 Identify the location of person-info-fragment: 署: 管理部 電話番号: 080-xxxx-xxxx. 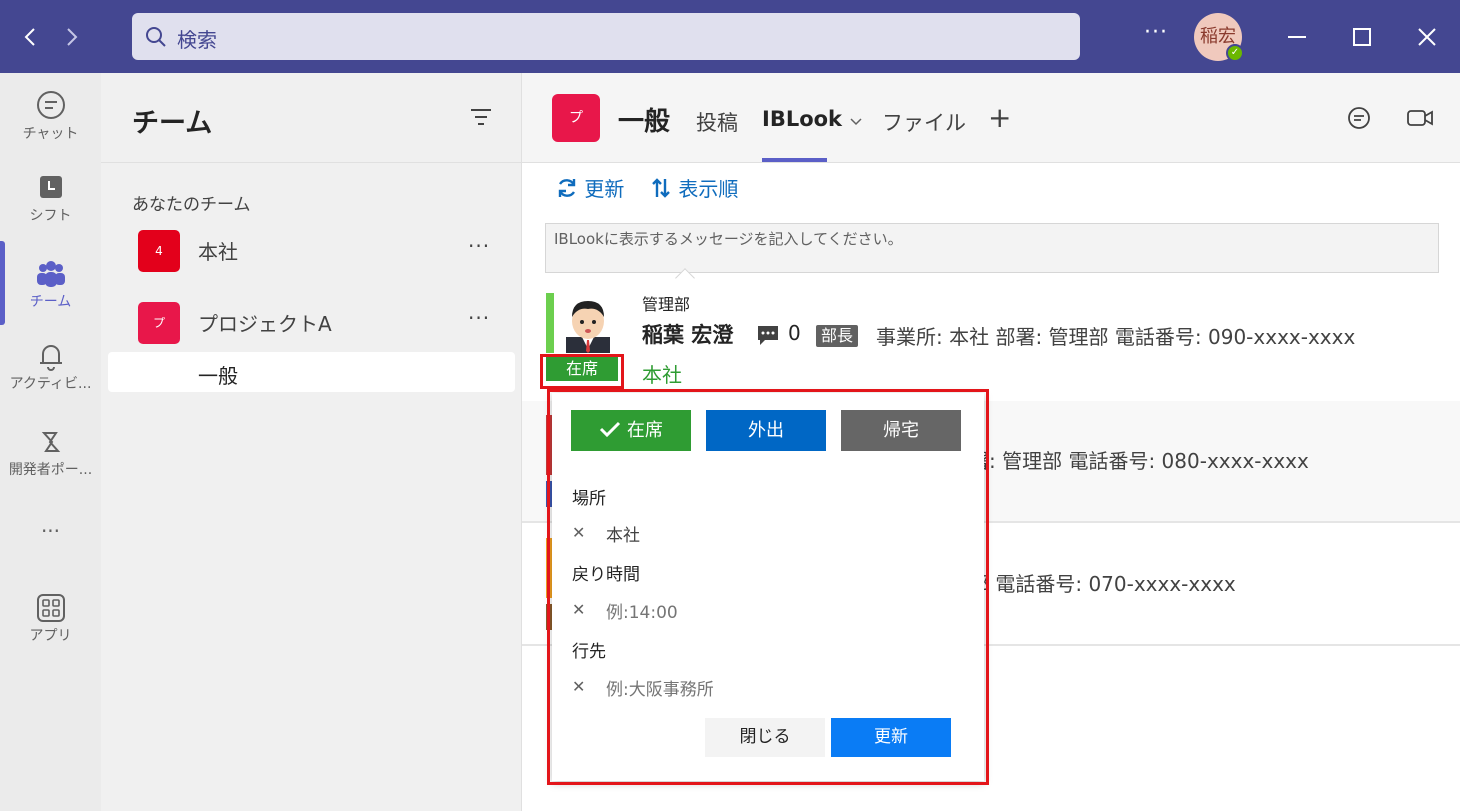
(1139, 461).